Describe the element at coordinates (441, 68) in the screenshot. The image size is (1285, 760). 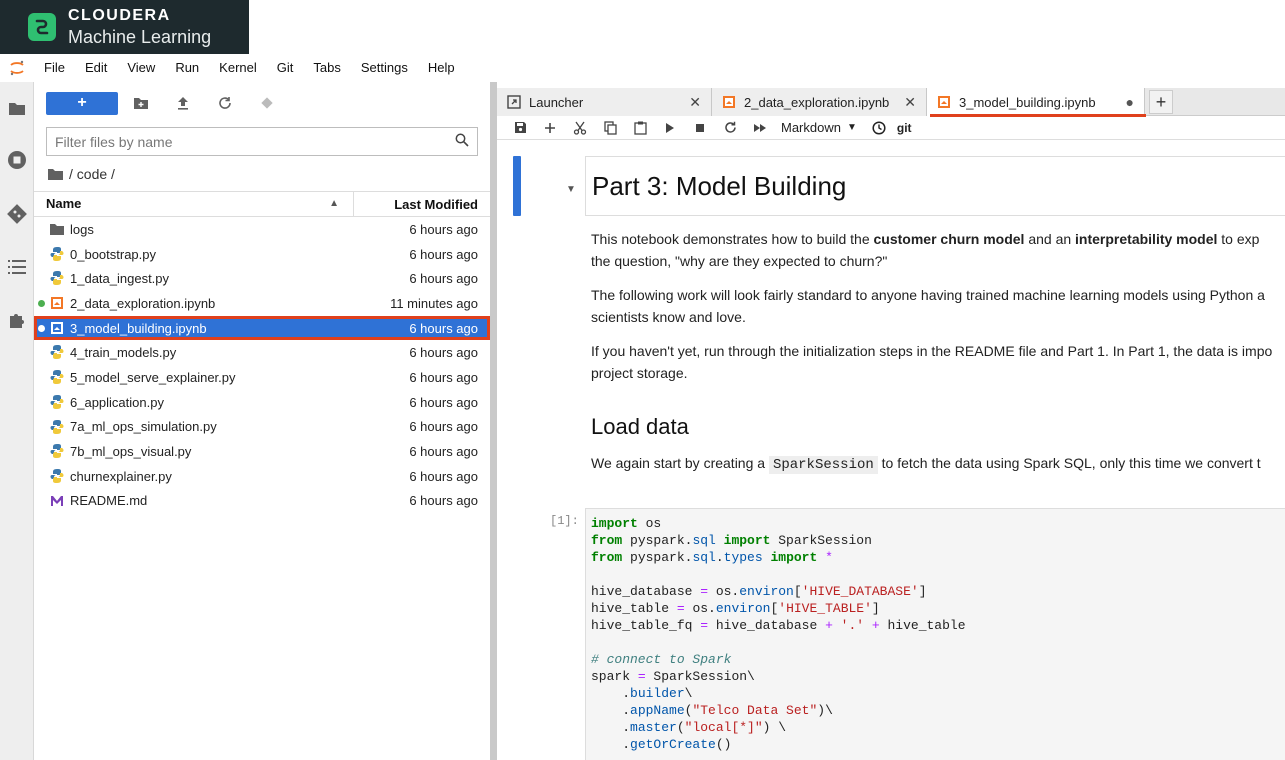
I see `menu-help: Help` at that location.